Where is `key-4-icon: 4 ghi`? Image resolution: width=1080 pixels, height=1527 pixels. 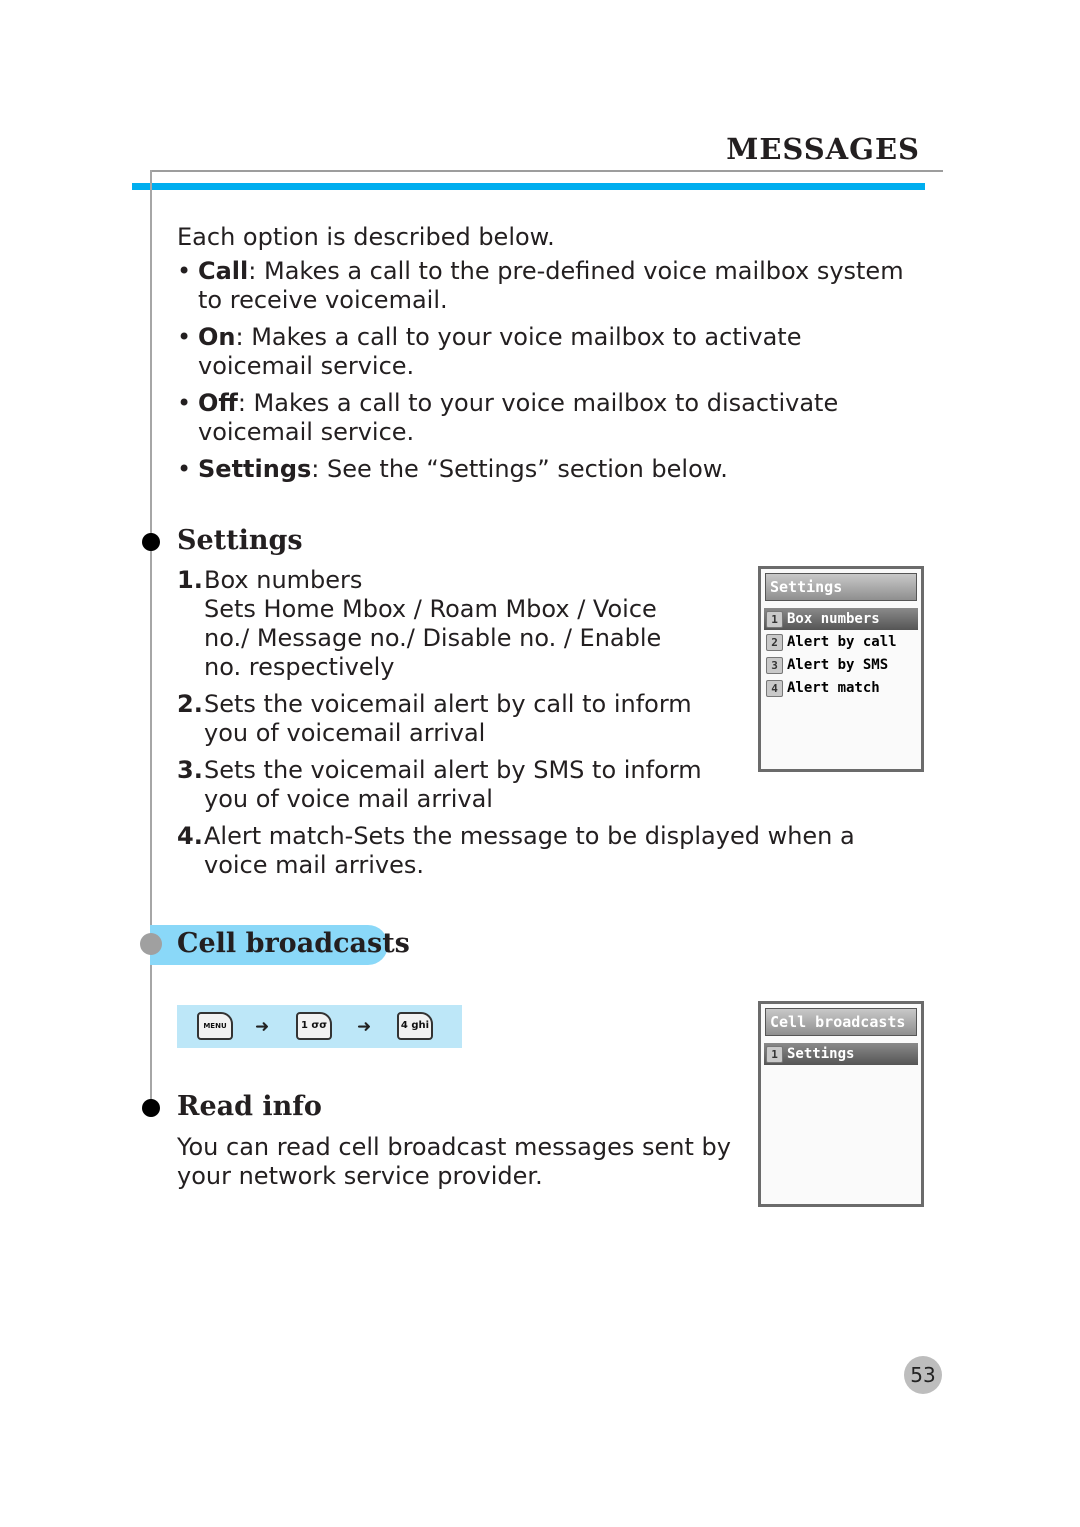
key-4-icon: 4 ghi is located at coordinates (415, 1026).